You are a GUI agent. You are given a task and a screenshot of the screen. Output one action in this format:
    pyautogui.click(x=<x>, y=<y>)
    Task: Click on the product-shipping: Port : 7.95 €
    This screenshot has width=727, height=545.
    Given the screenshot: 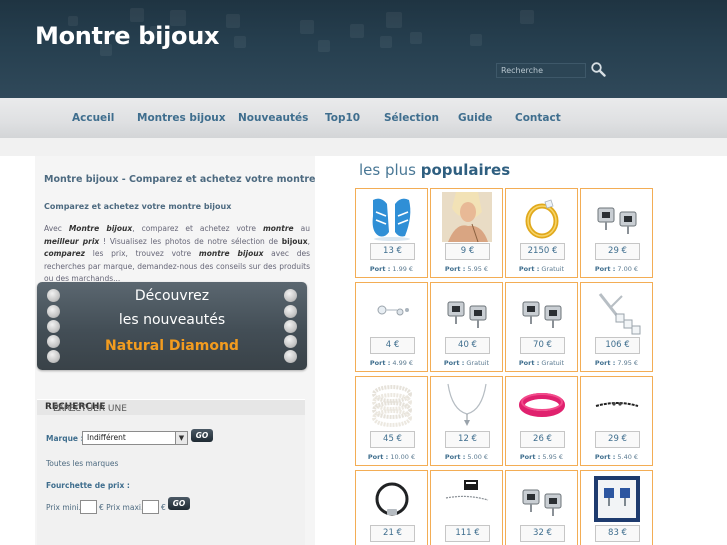 What is the action you would take?
    pyautogui.click(x=616, y=363)
    